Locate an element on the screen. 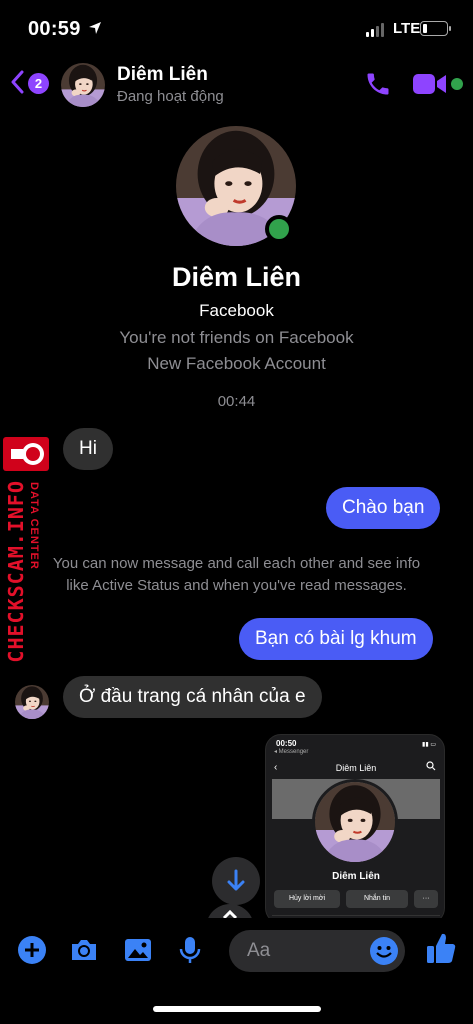  unread-badge: 2 is located at coordinates (38, 83).